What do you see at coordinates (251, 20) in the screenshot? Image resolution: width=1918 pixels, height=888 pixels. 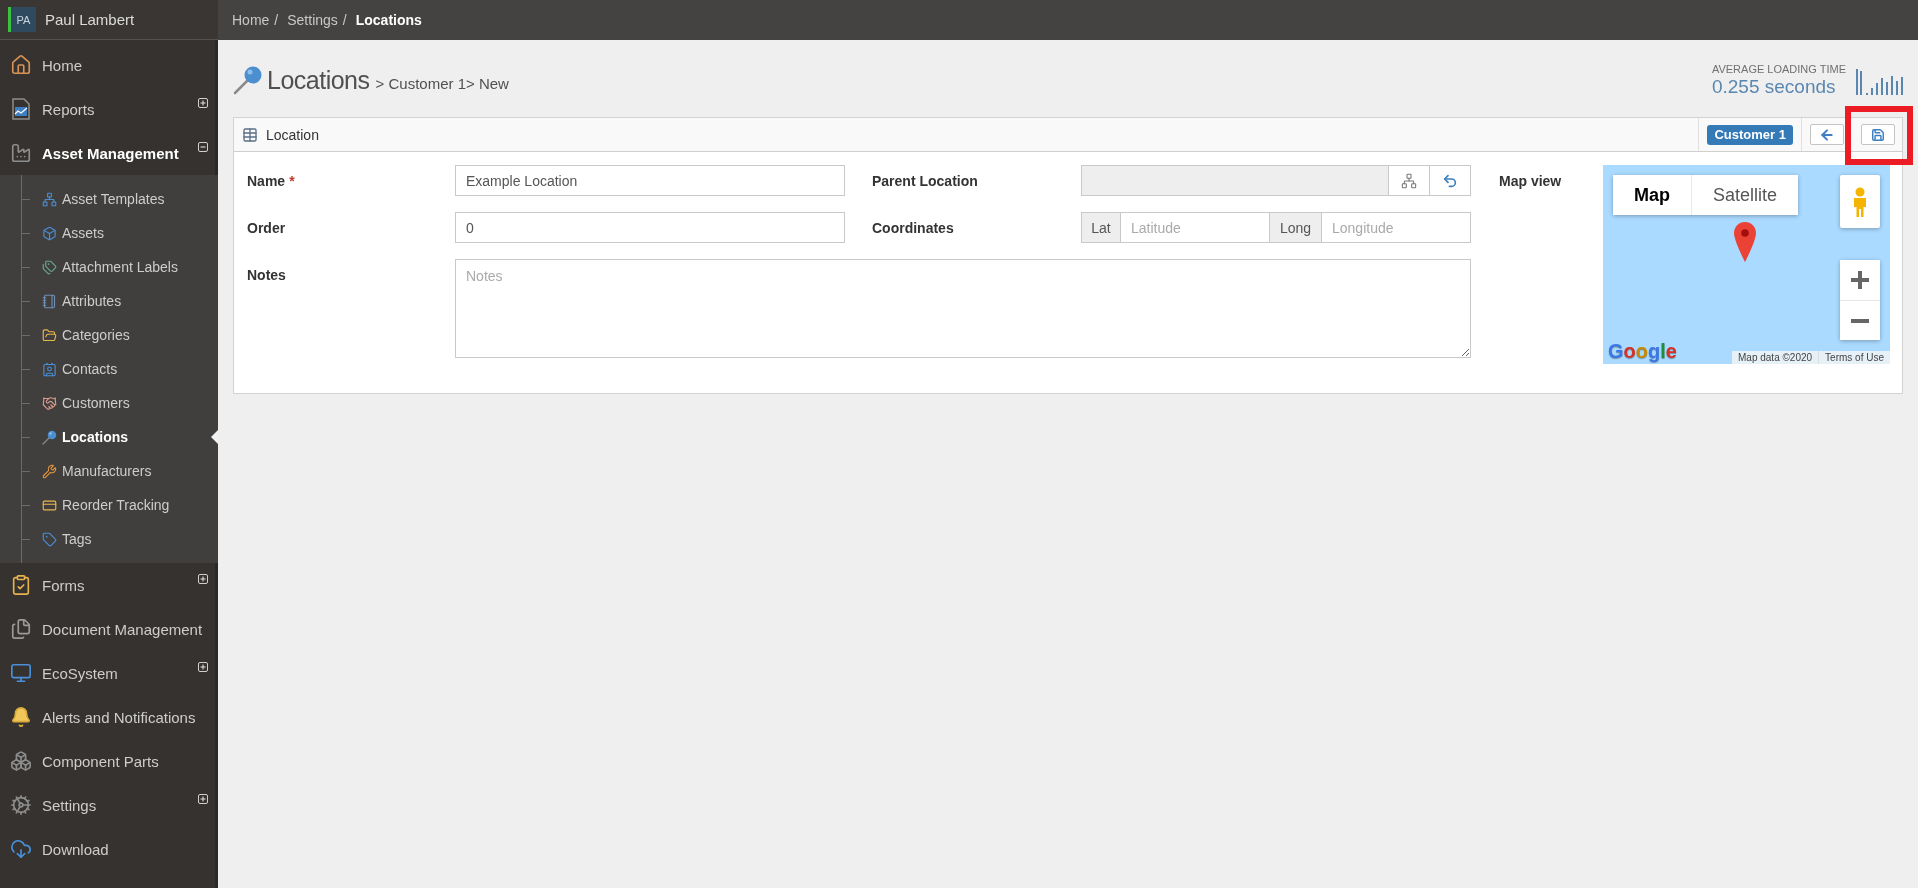 I see `breadcrumb-link: Home` at bounding box center [251, 20].